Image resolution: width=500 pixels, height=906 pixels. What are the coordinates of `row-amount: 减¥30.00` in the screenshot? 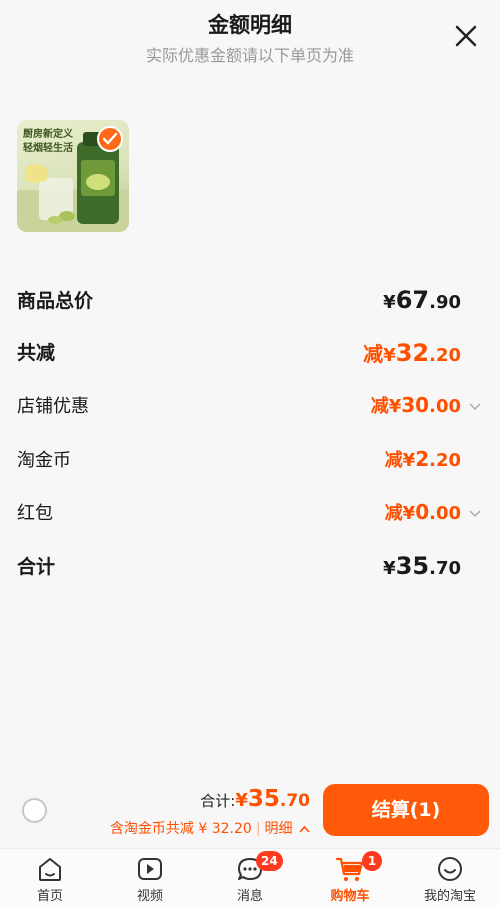 It's located at (415, 405).